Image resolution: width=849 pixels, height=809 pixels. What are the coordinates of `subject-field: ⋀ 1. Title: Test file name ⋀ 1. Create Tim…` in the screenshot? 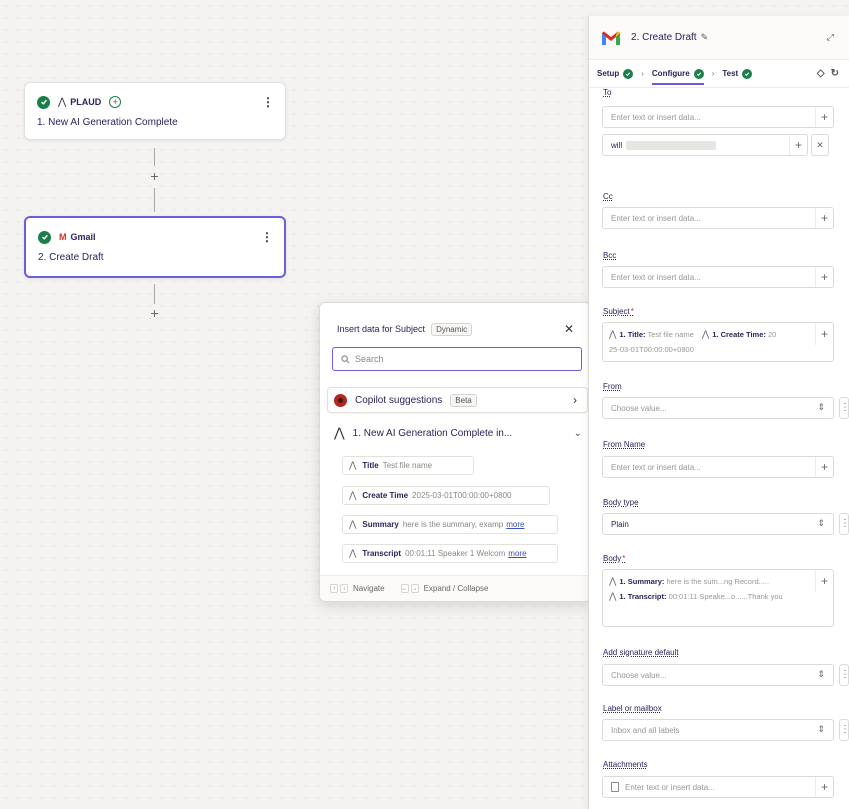 It's located at (718, 342).